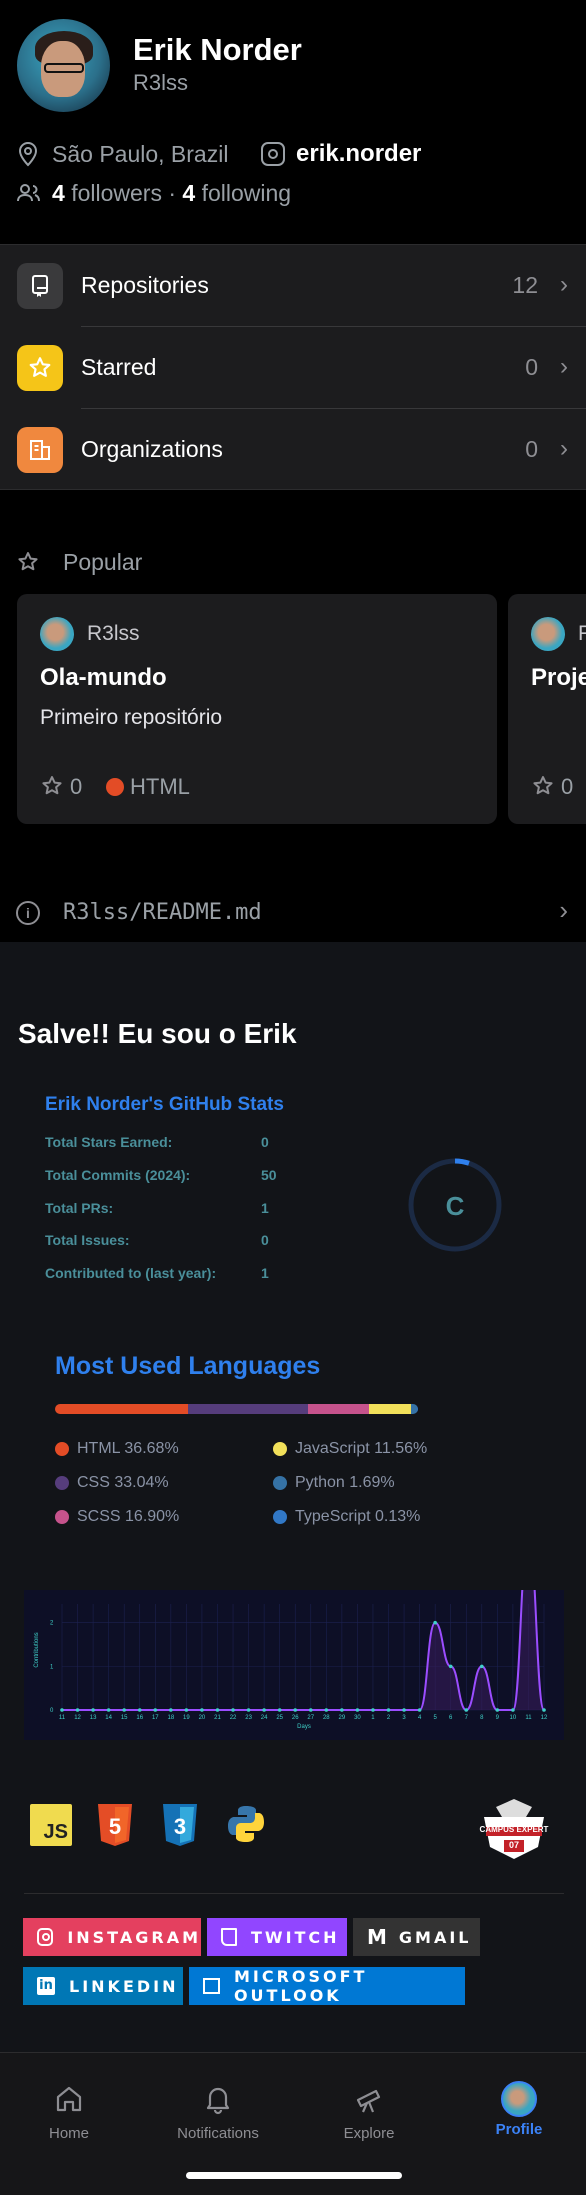 This screenshot has height=2195, width=586. What do you see at coordinates (128, 1448) in the screenshot?
I see `legend-label: HTML 36.68%` at bounding box center [128, 1448].